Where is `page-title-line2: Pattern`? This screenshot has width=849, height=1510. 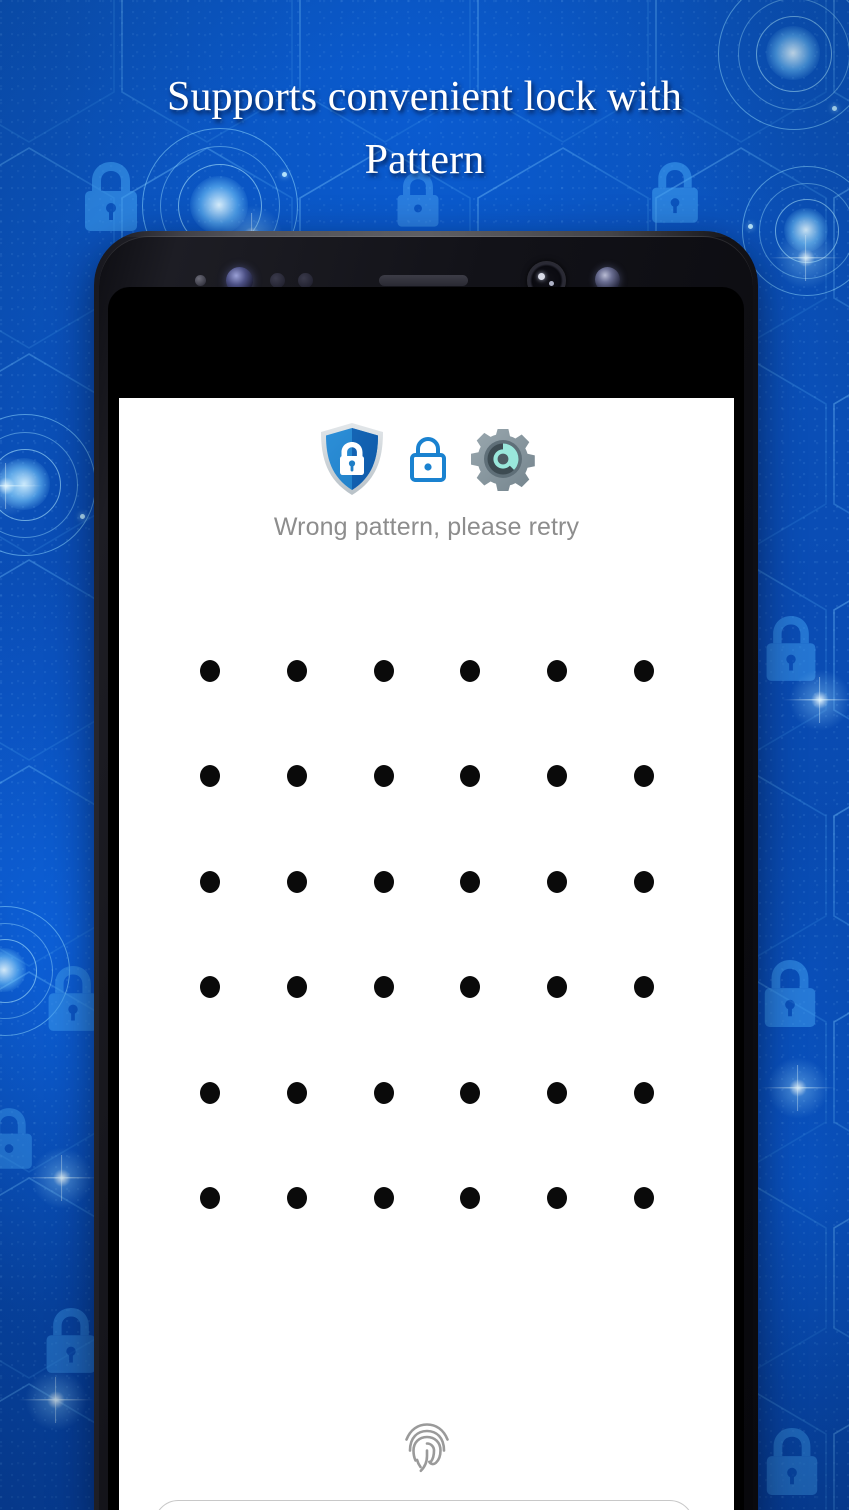
page-title-line2: Pattern is located at coordinates (424, 160).